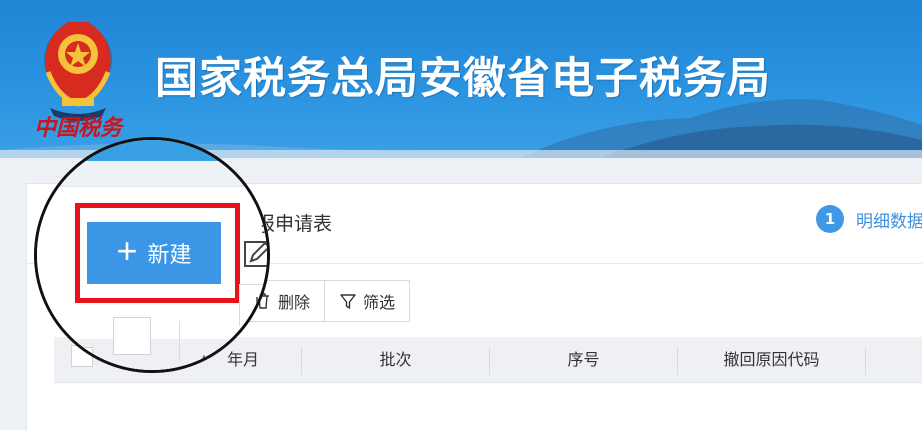 The height and width of the screenshot is (430, 922). What do you see at coordinates (294, 303) in the screenshot?
I see `delete-label: 删除` at bounding box center [294, 303].